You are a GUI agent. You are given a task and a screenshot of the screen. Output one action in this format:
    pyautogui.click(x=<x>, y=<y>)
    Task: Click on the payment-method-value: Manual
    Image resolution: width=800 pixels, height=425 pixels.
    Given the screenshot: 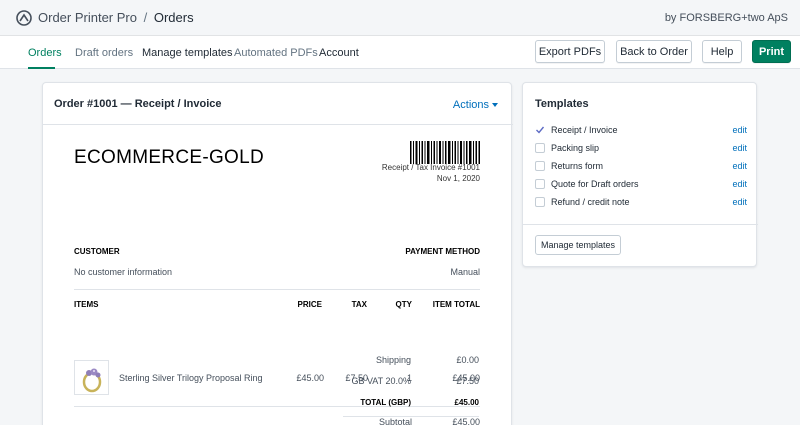 What is the action you would take?
    pyautogui.click(x=465, y=272)
    